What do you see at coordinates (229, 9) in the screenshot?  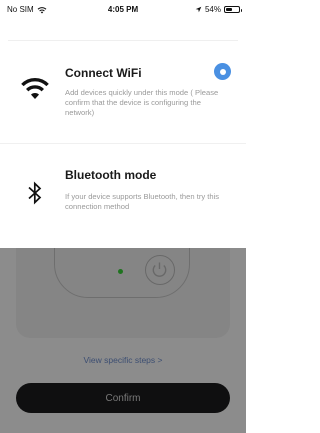 I see `battery-fill` at bounding box center [229, 9].